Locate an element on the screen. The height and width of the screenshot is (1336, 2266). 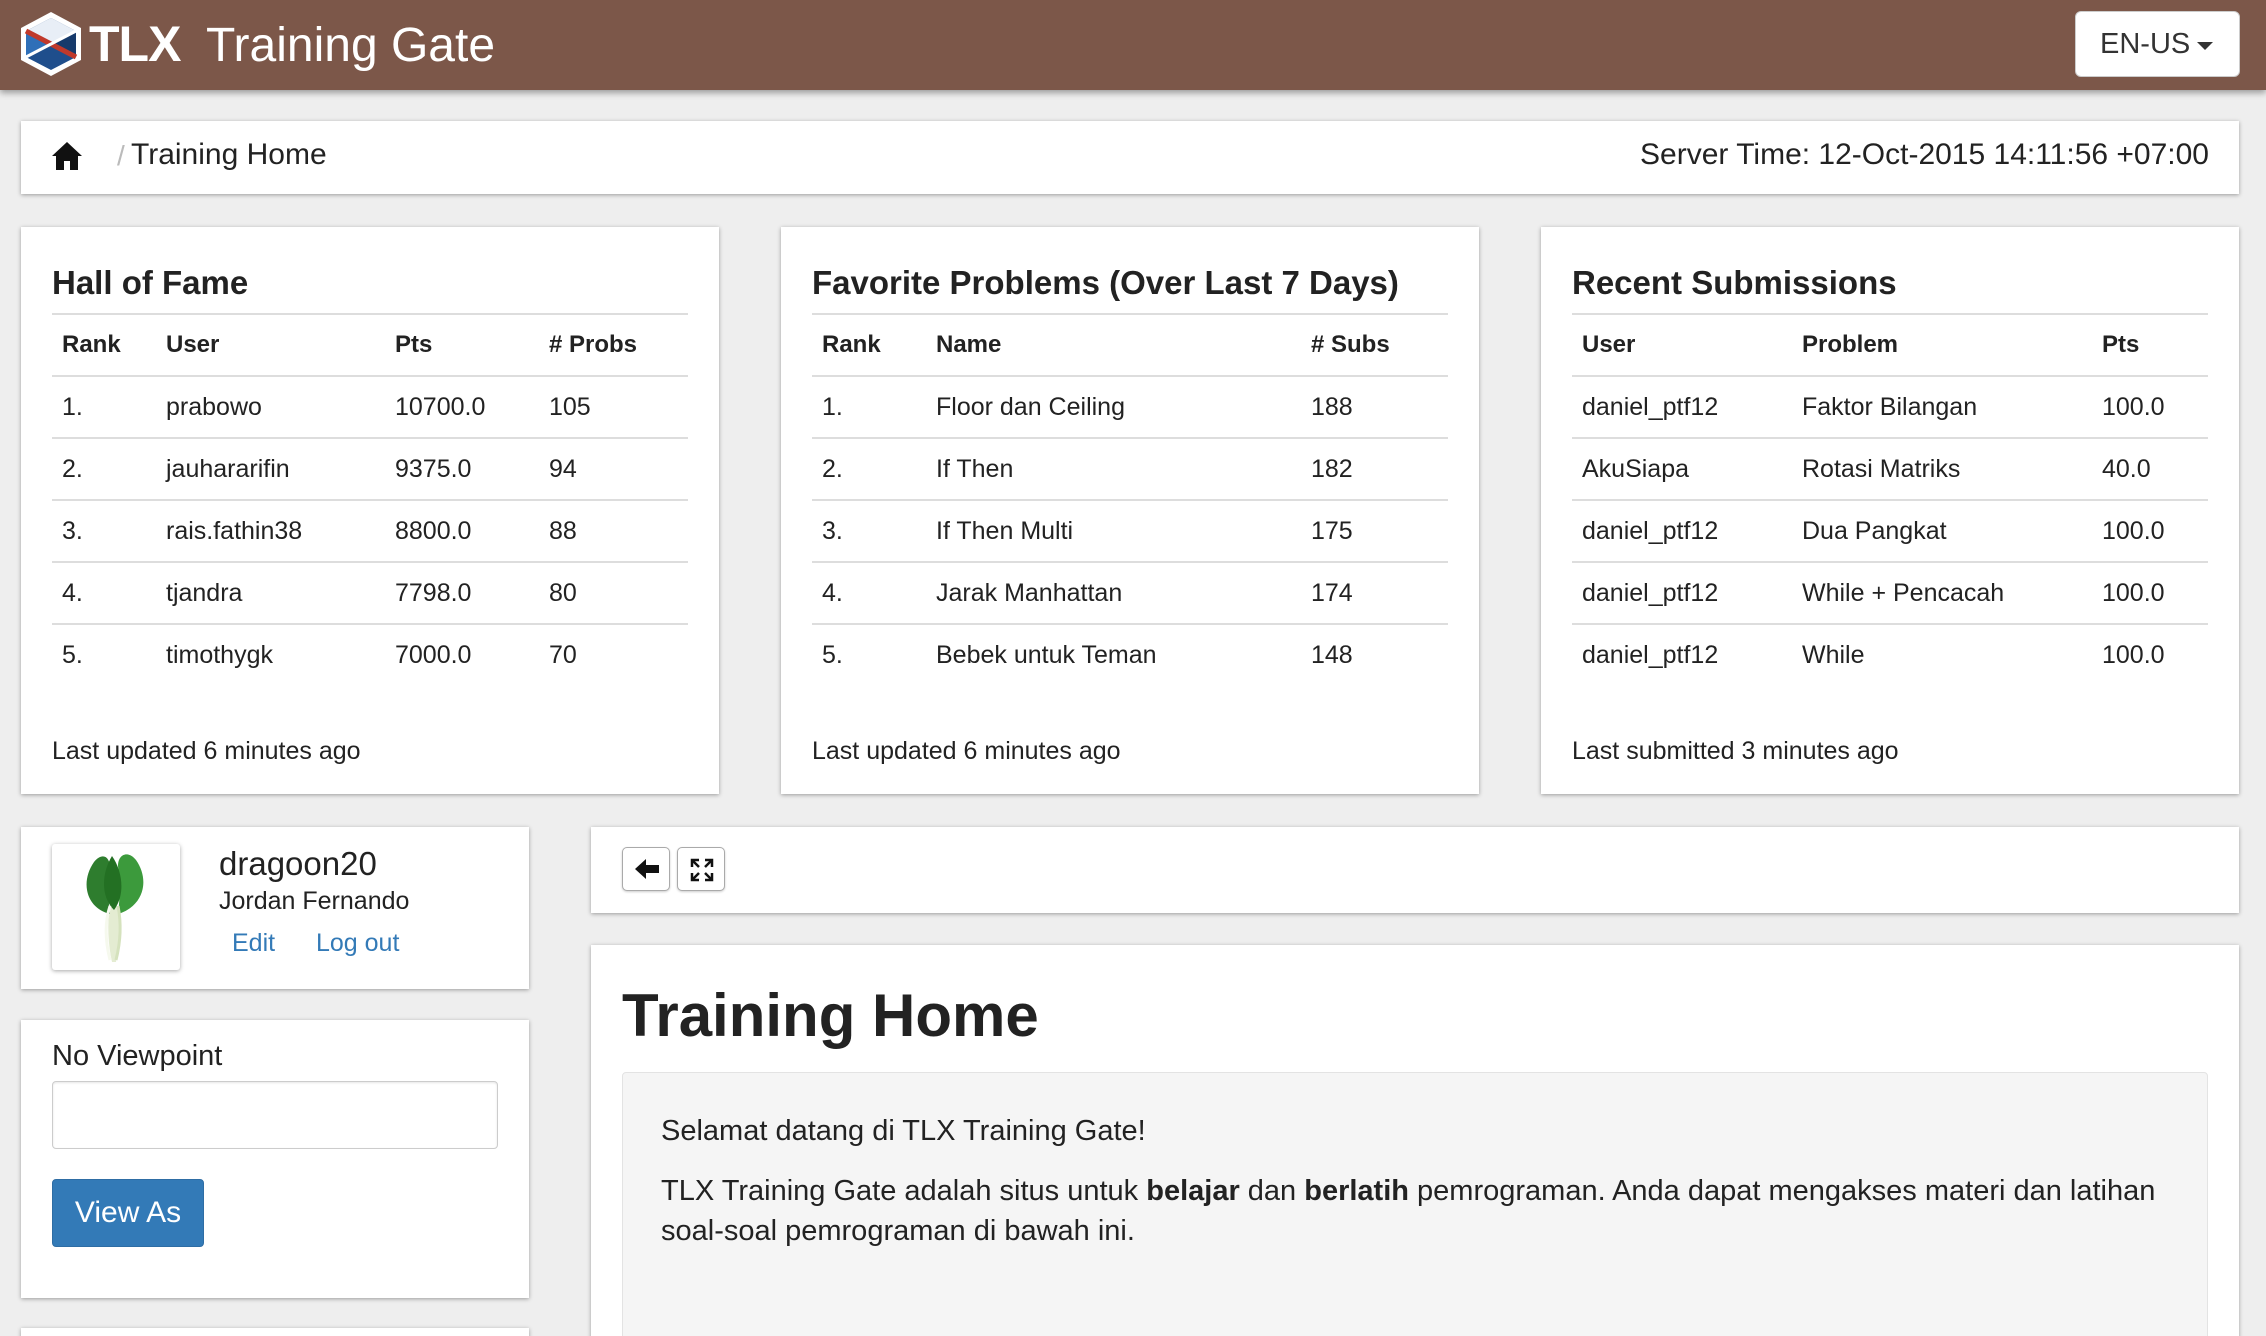
user-link: rais.fathin38 is located at coordinates (270, 531).